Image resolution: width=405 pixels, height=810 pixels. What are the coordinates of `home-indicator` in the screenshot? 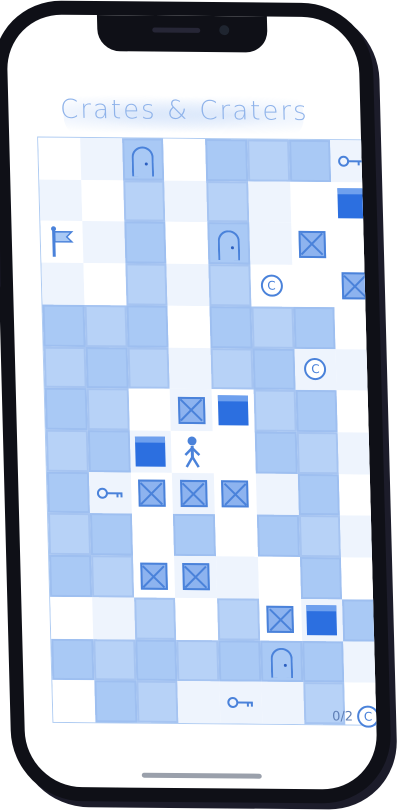 It's located at (201, 775).